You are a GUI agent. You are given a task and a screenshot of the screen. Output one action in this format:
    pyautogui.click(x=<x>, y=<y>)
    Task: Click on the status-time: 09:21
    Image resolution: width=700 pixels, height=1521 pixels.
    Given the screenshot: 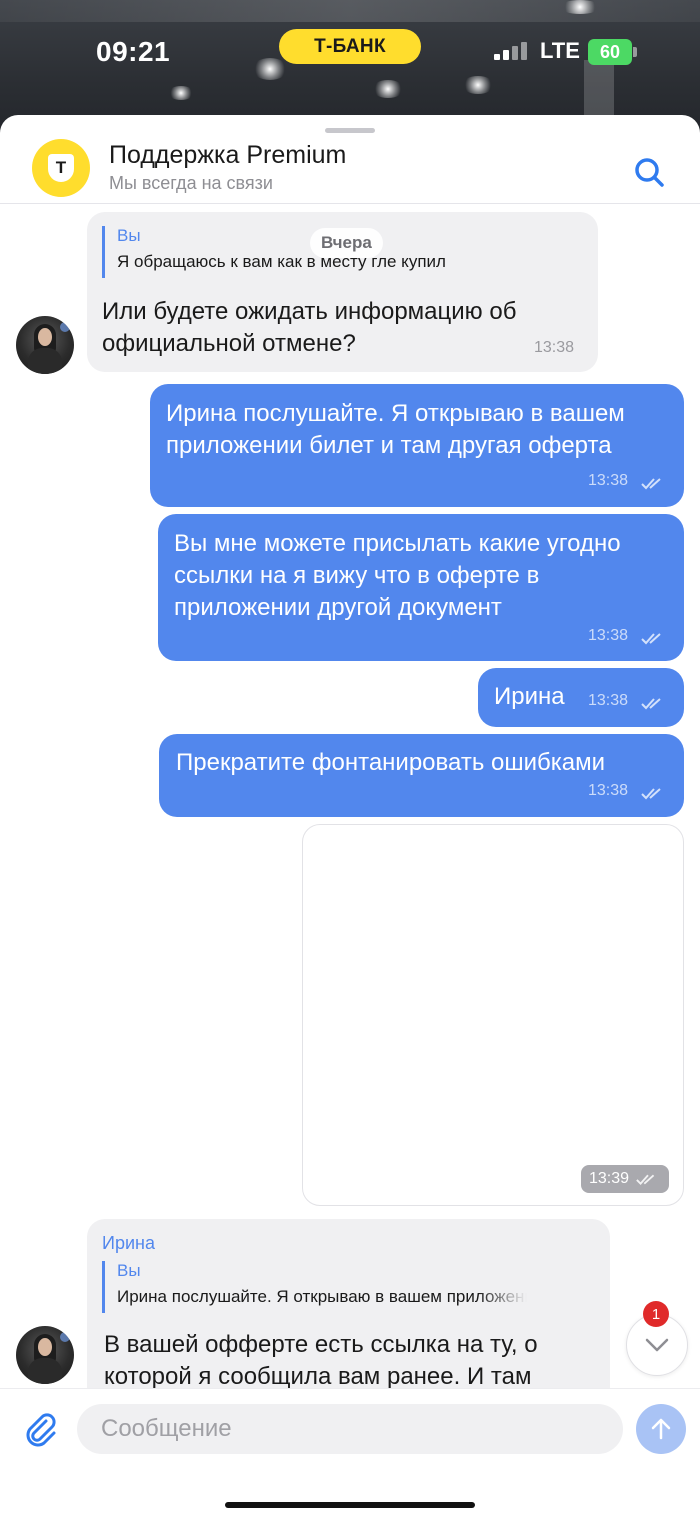 What is the action you would take?
    pyautogui.click(x=133, y=51)
    